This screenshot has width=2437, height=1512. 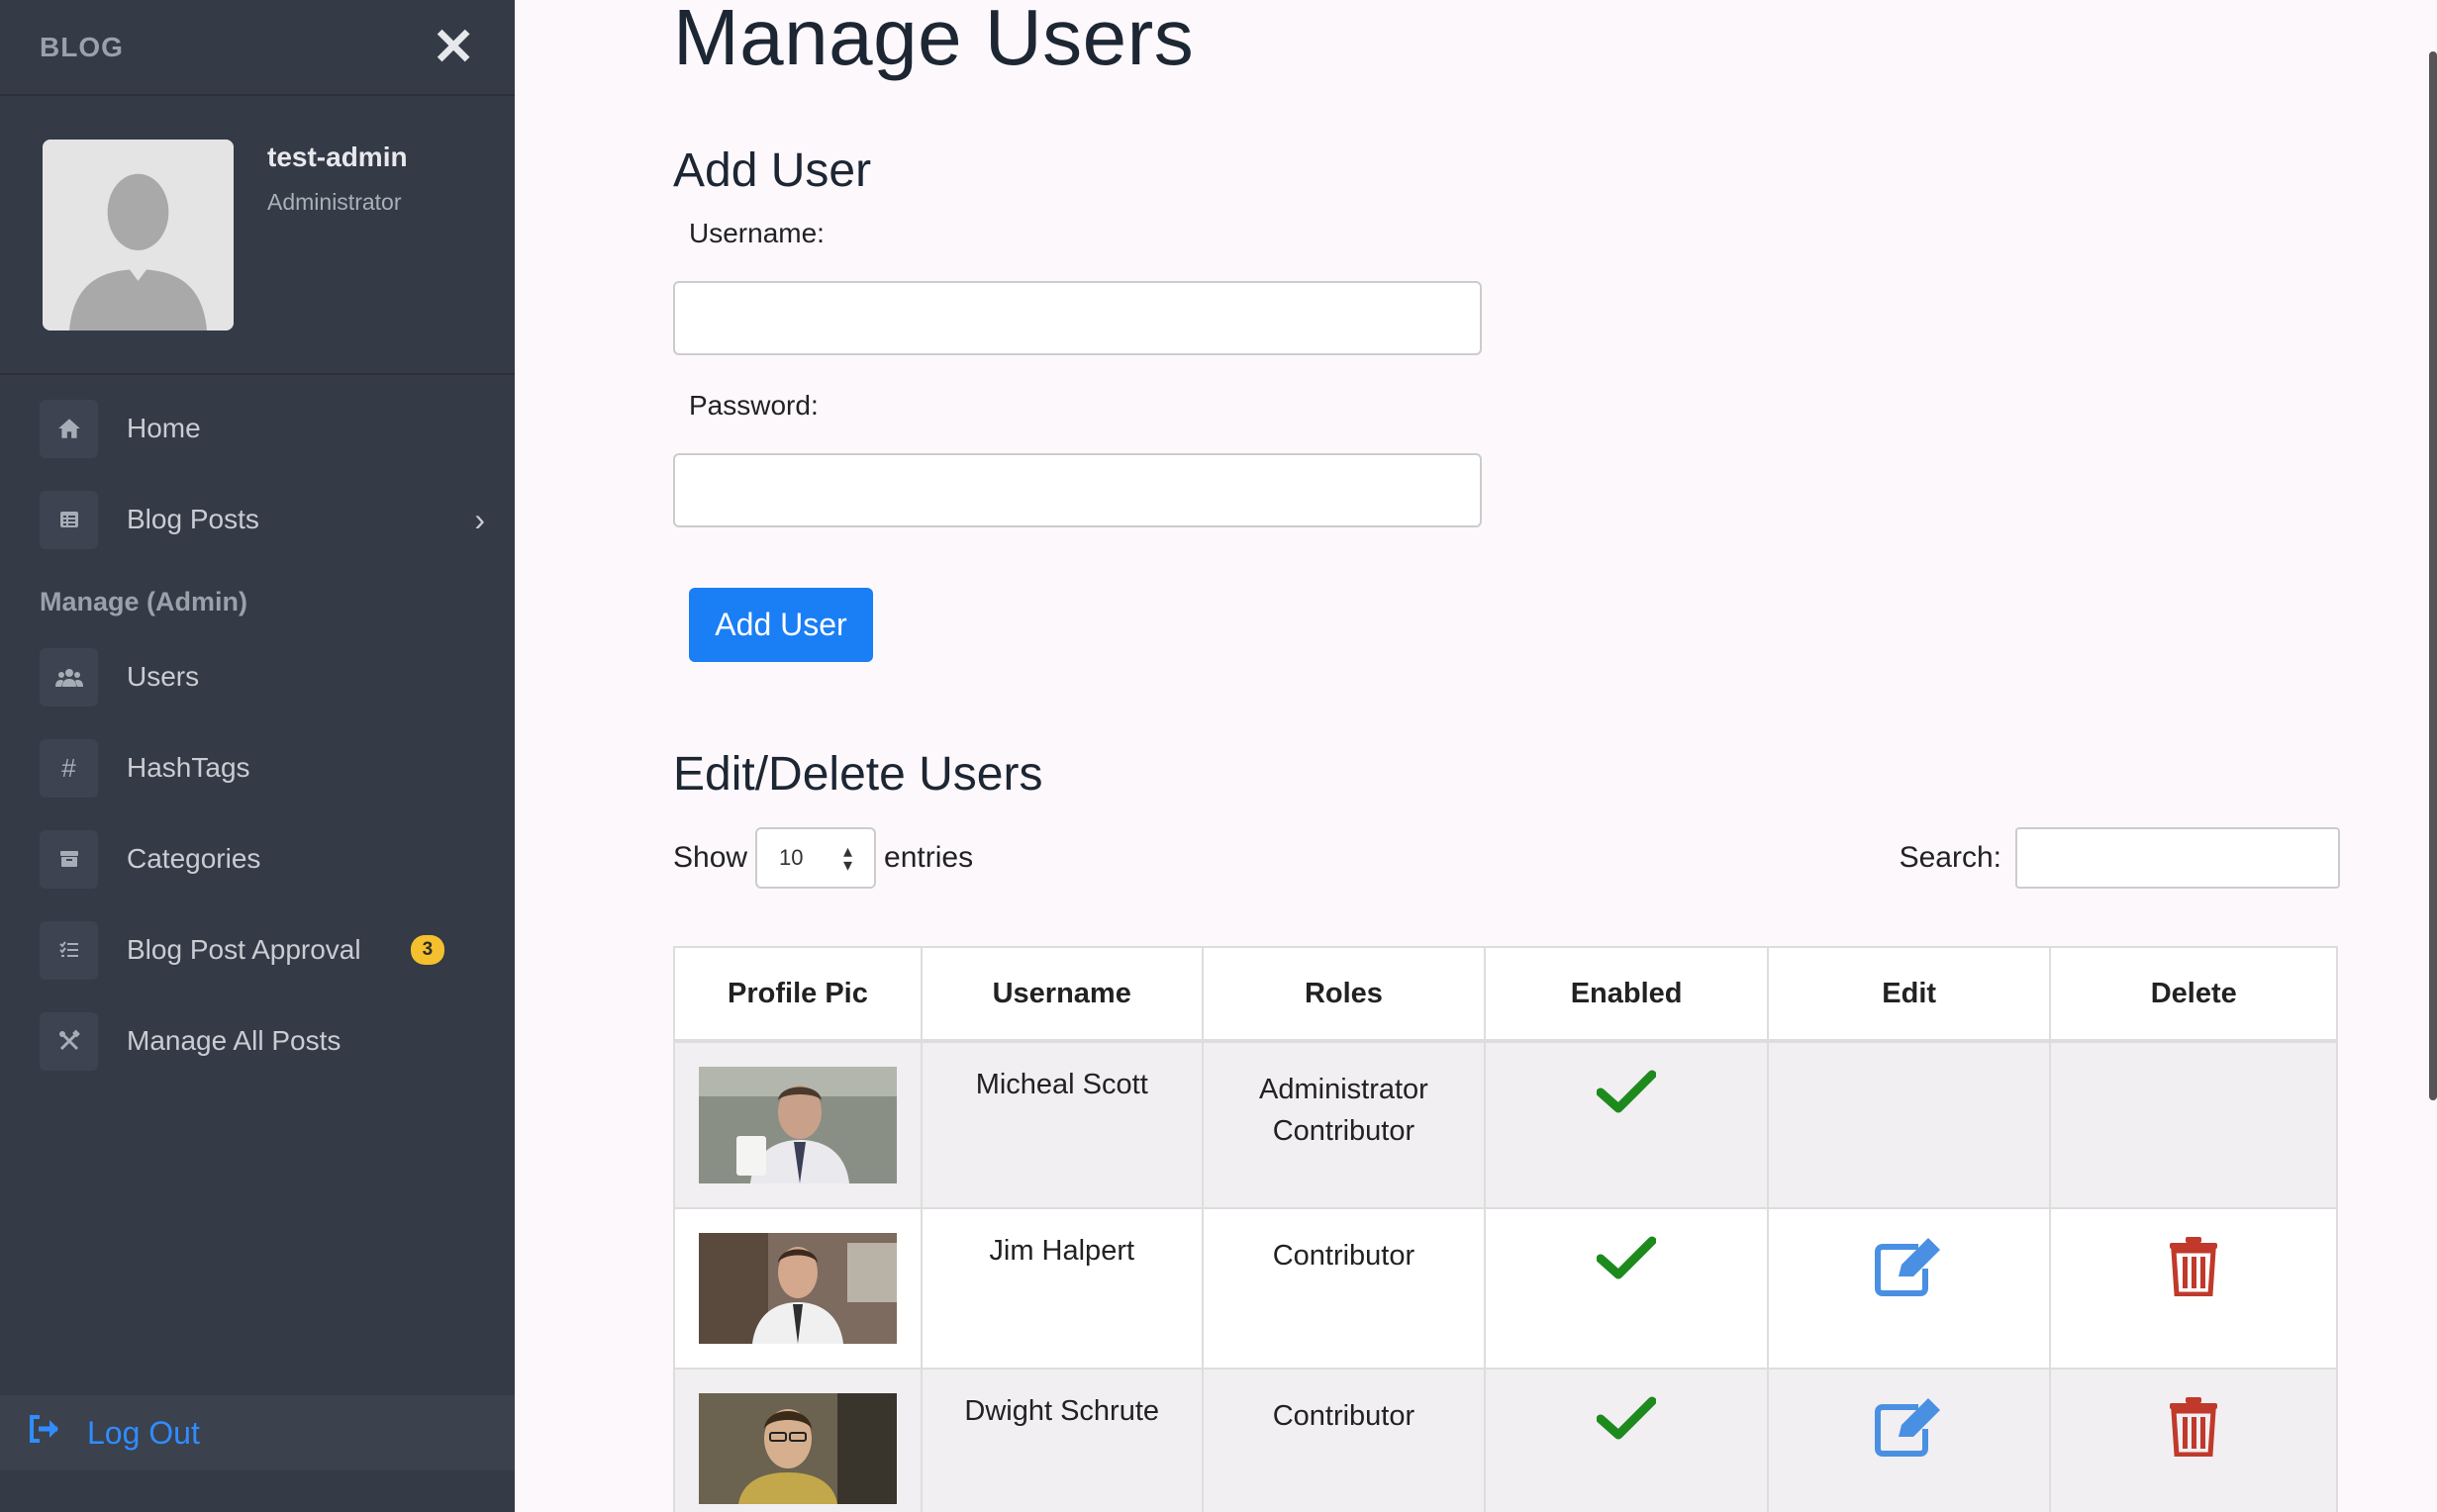 What do you see at coordinates (164, 428) in the screenshot?
I see `sidebar-item-label: Home` at bounding box center [164, 428].